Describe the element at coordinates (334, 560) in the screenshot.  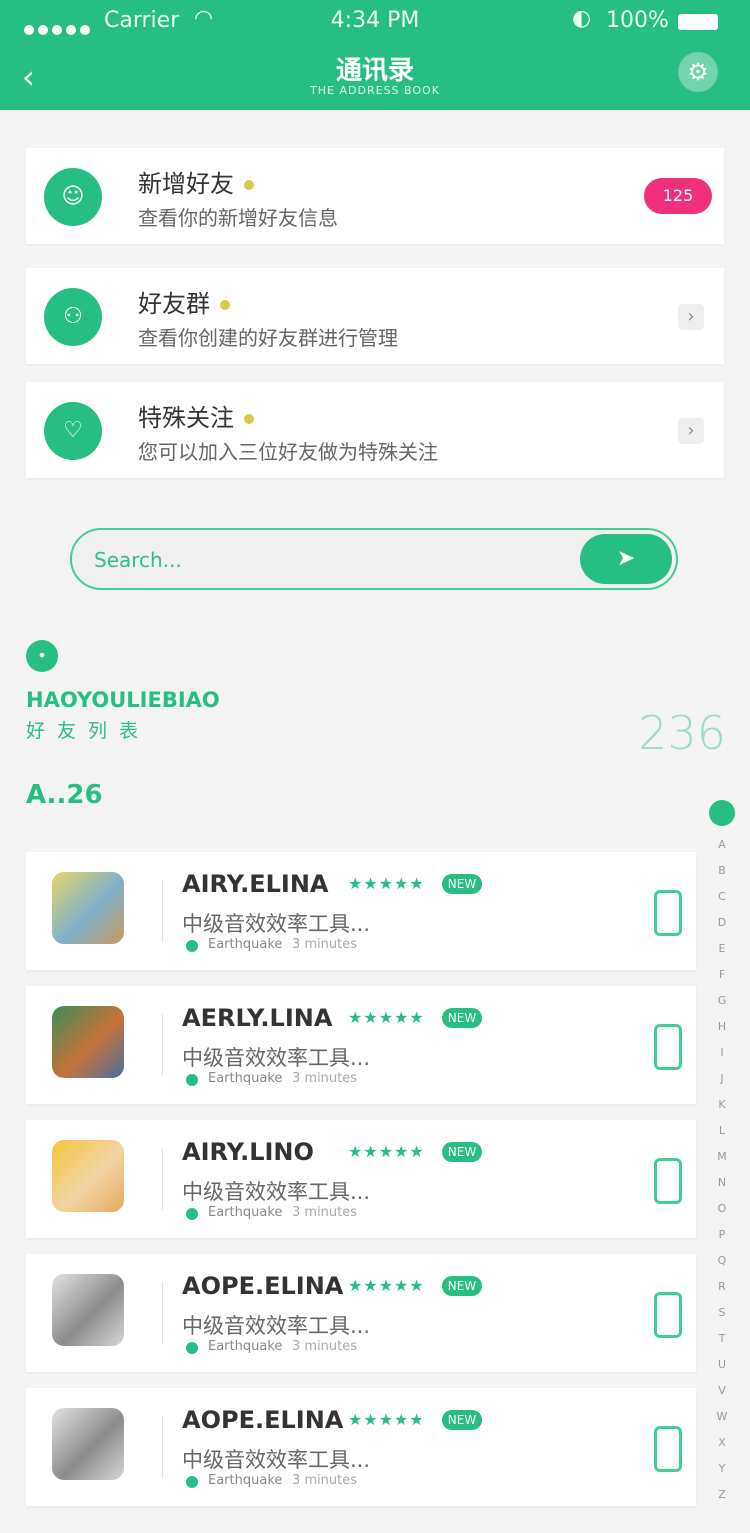
I see `search-input` at that location.